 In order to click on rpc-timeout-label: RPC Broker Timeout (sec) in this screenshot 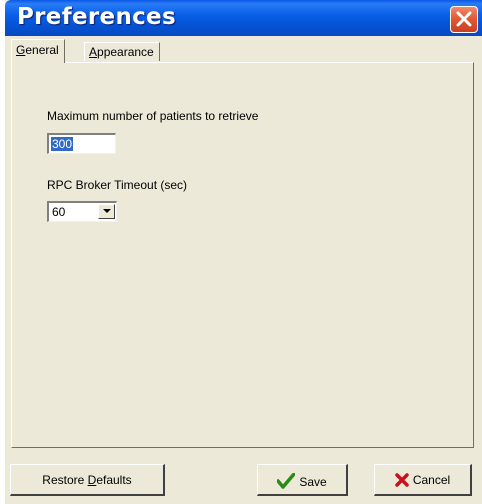, I will do `click(117, 185)`.